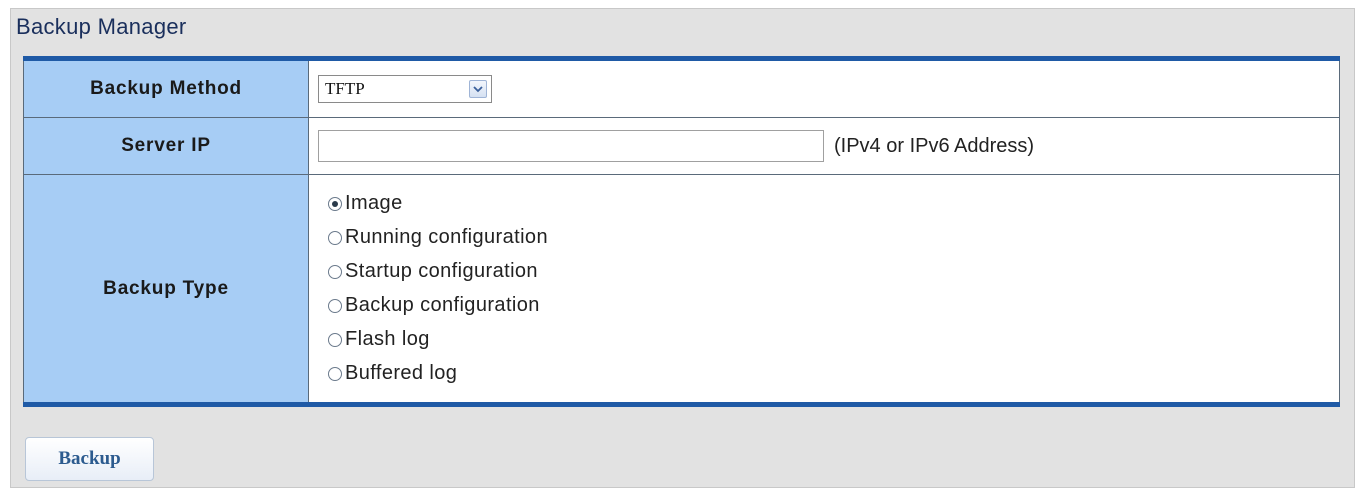 Image resolution: width=1360 pixels, height=492 pixels. I want to click on radio-option-backup-configuration: Backup configuration, so click(438, 306).